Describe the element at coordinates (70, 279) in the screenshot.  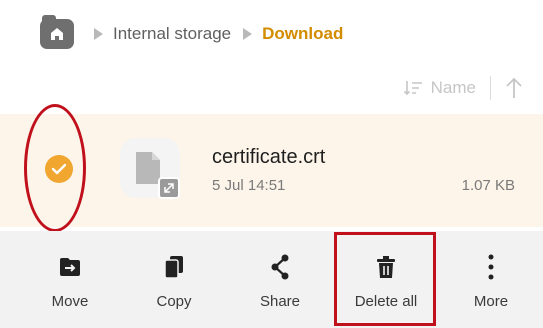
I see `move-button: Move` at that location.